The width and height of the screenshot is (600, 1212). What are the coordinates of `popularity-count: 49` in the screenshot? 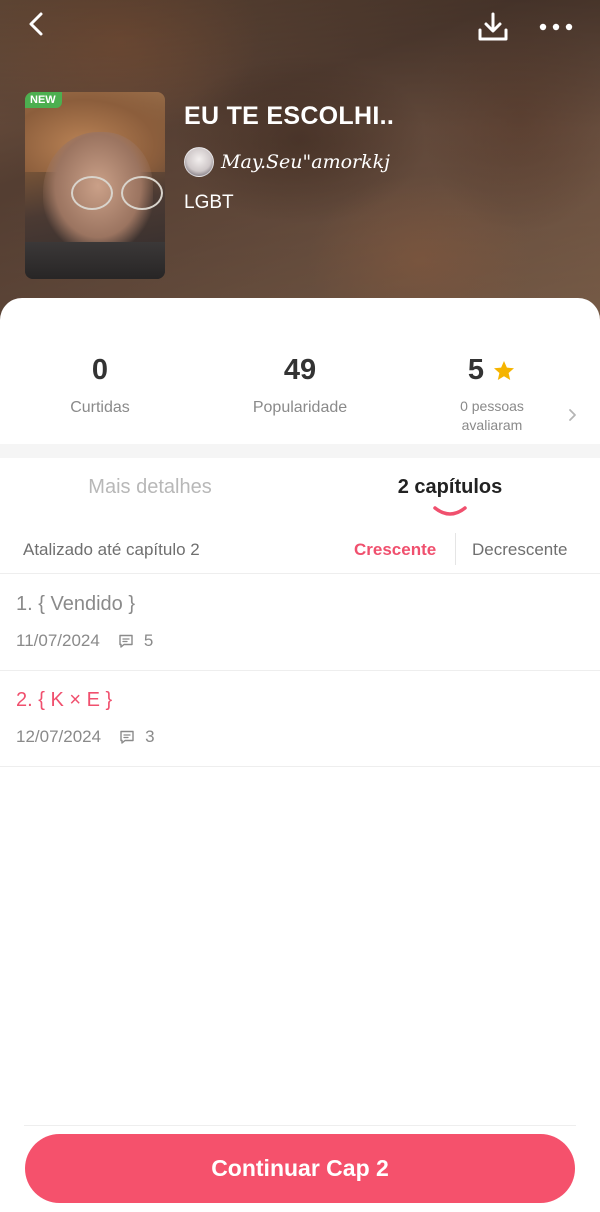 It's located at (300, 370).